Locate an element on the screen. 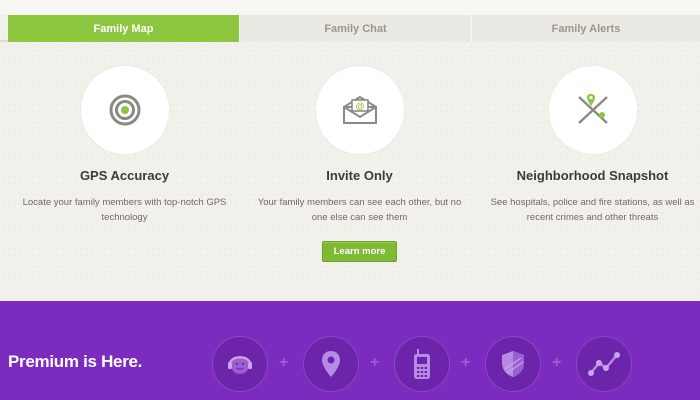 Image resolution: width=700 pixels, height=400 pixels. map-pin-icon is located at coordinates (592, 109).